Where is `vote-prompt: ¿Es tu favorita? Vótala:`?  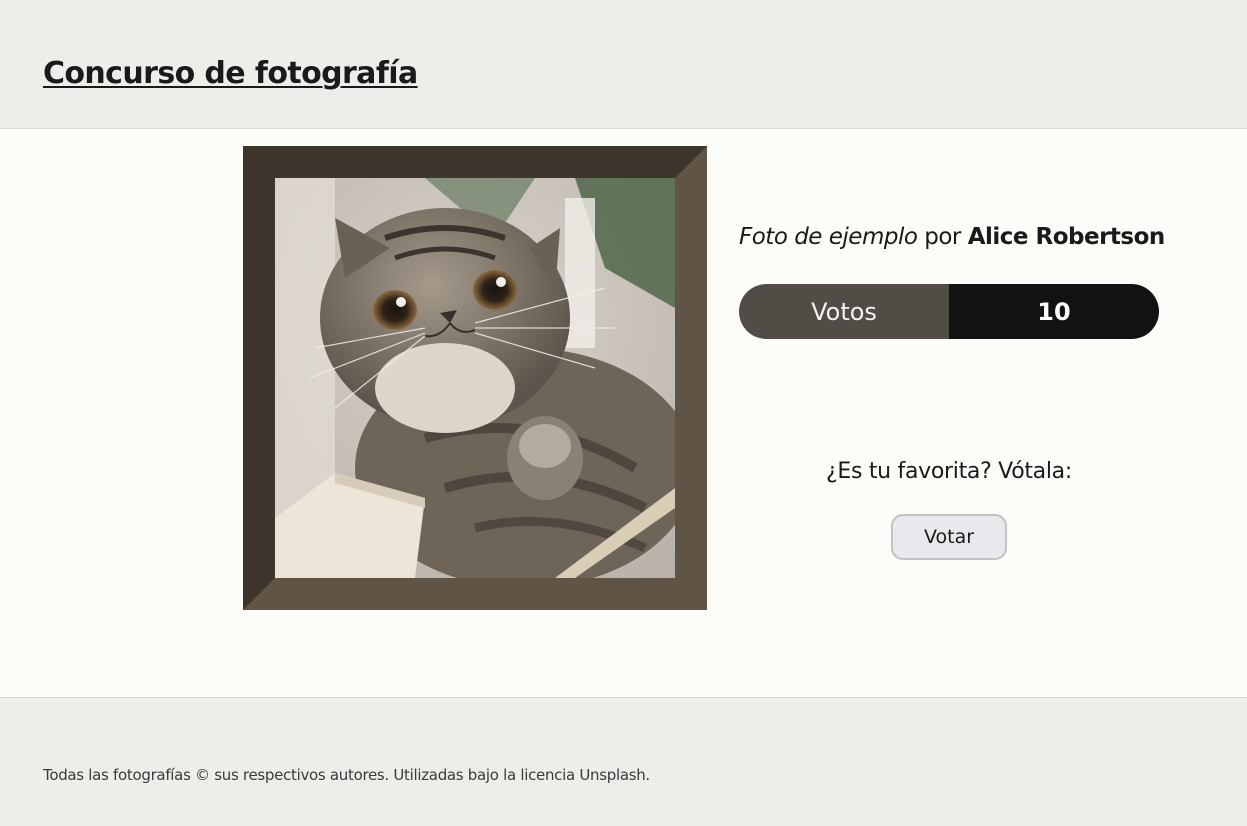
vote-prompt: ¿Es tu favorita? Vótala: is located at coordinates (949, 471).